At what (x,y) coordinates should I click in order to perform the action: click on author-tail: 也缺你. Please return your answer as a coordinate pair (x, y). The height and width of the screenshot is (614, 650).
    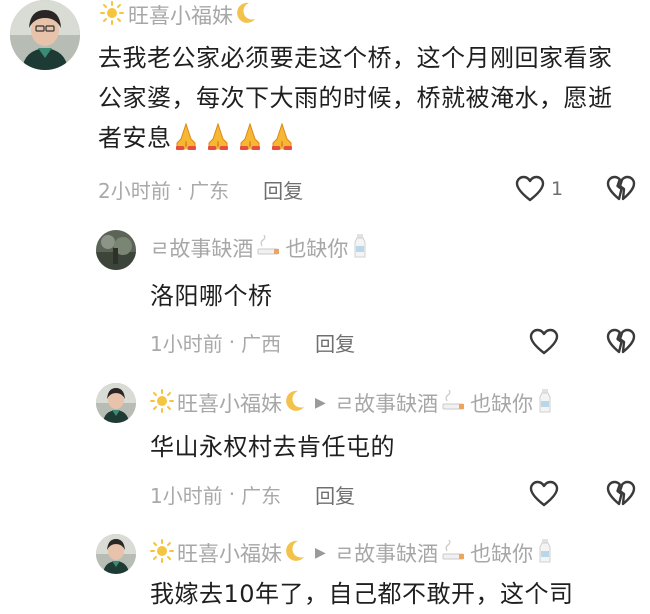
    Looking at the image, I should click on (316, 248).